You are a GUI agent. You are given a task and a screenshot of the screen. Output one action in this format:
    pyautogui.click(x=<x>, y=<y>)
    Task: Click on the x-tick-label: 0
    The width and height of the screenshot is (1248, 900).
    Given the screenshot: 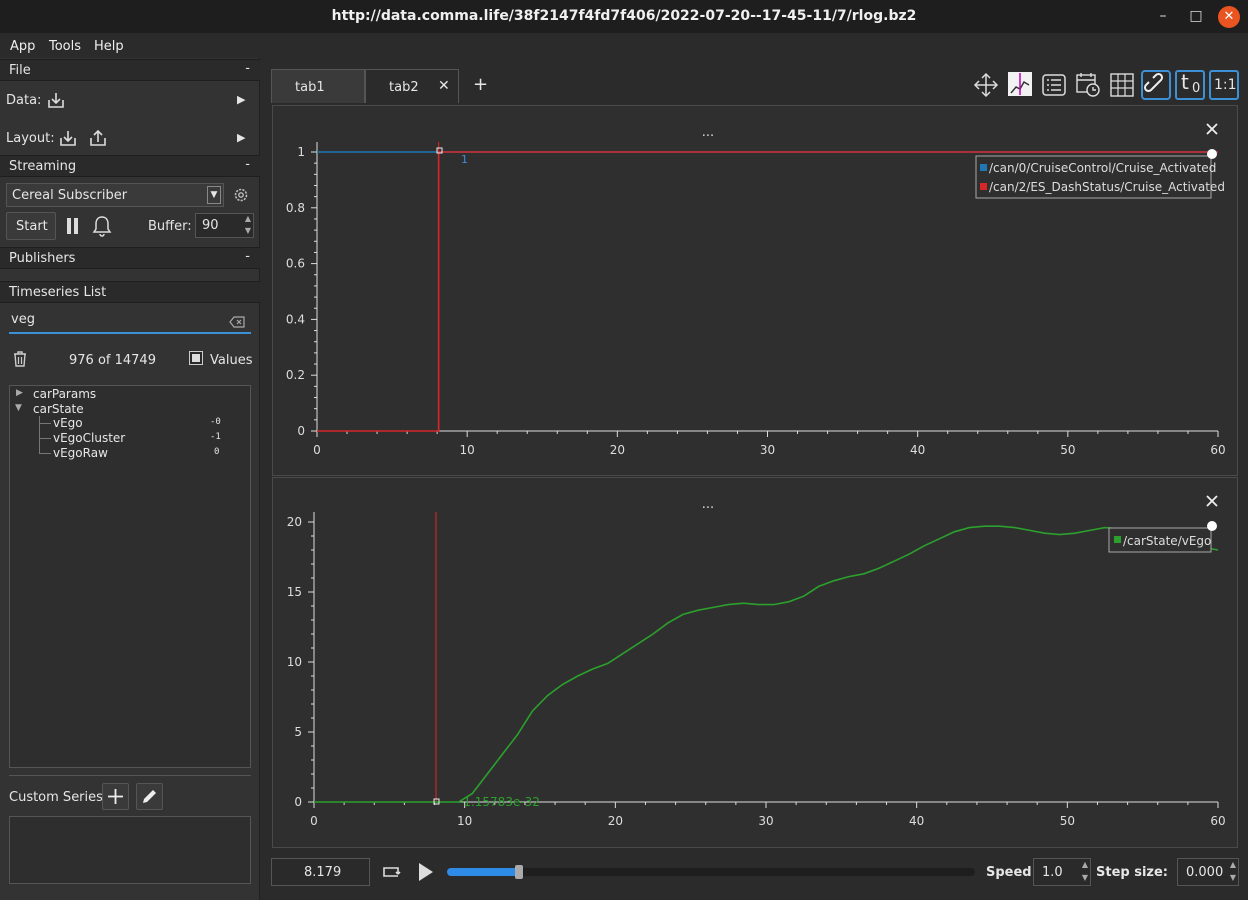 What is the action you would take?
    pyautogui.click(x=314, y=821)
    